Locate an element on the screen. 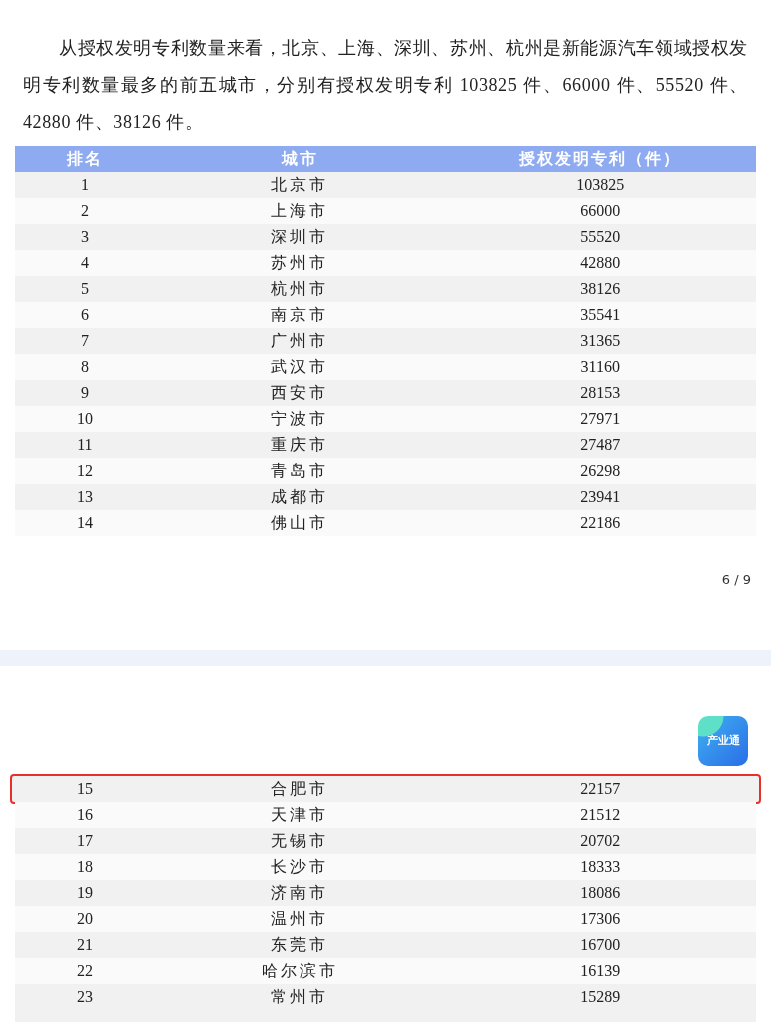 The height and width of the screenshot is (1022, 771). table-cell-text: 无锡市 is located at coordinates (300, 841).